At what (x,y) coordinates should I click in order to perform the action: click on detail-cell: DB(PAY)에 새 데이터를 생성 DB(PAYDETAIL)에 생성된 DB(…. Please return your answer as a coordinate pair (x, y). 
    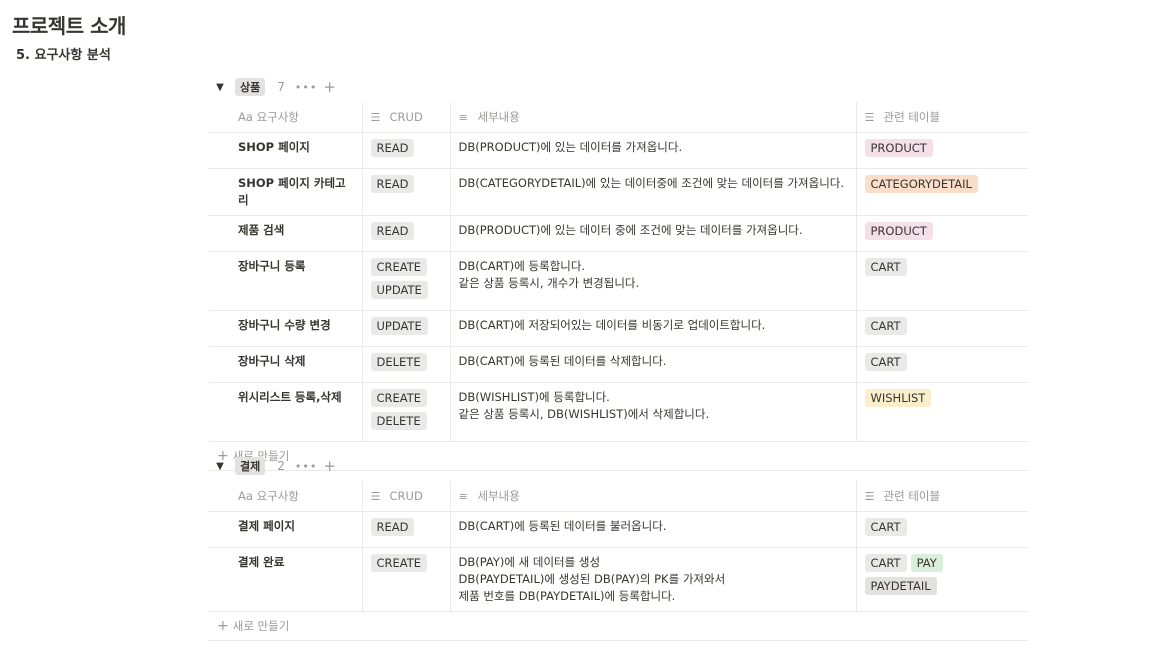
    Looking at the image, I should click on (652, 579).